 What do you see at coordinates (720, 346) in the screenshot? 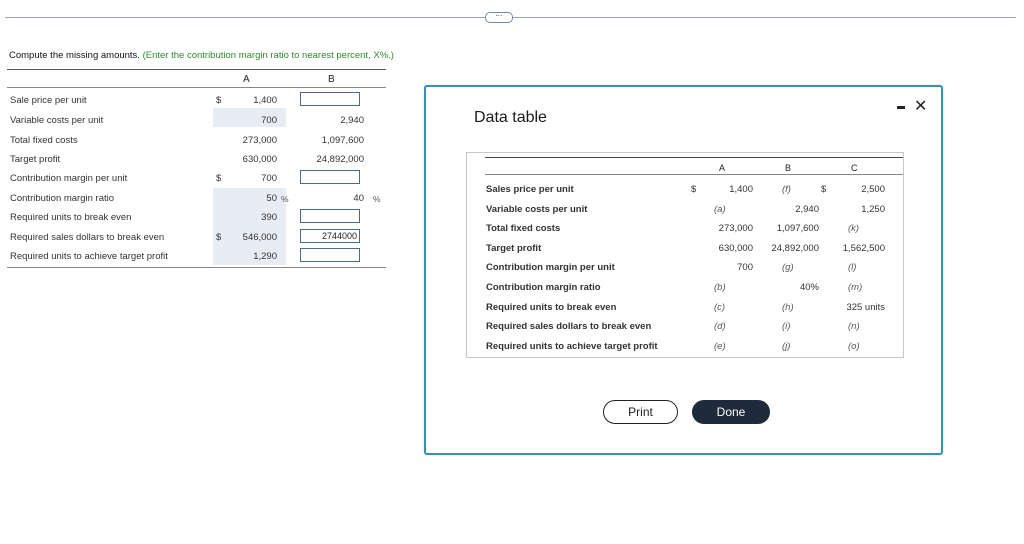
I see `column-a-cell: (e)` at bounding box center [720, 346].